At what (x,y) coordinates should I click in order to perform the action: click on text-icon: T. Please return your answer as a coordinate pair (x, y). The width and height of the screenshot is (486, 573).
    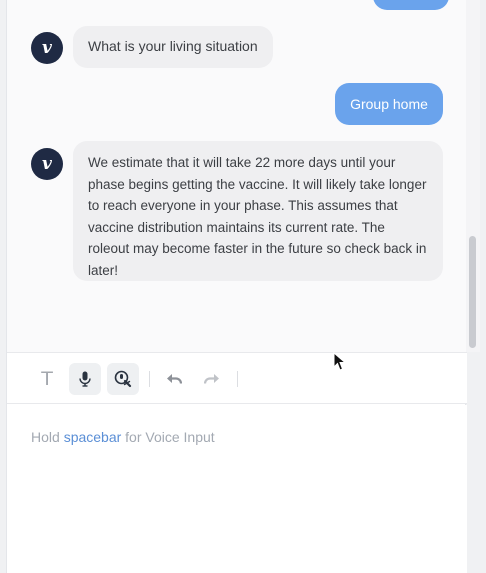
    Looking at the image, I should click on (47, 379).